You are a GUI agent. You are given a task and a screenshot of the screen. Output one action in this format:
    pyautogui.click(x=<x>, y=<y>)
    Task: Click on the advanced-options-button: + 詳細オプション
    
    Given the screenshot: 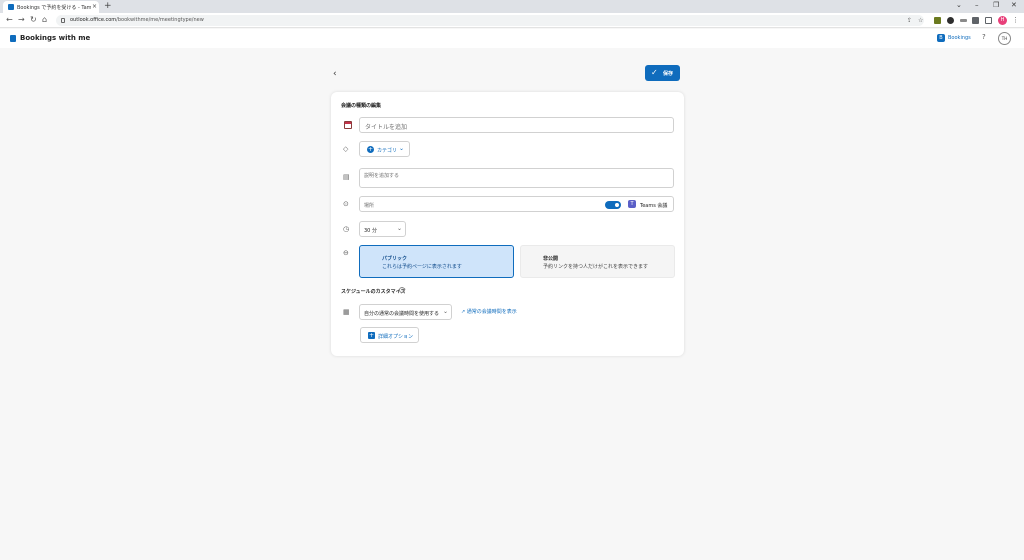 What is the action you would take?
    pyautogui.click(x=389, y=335)
    